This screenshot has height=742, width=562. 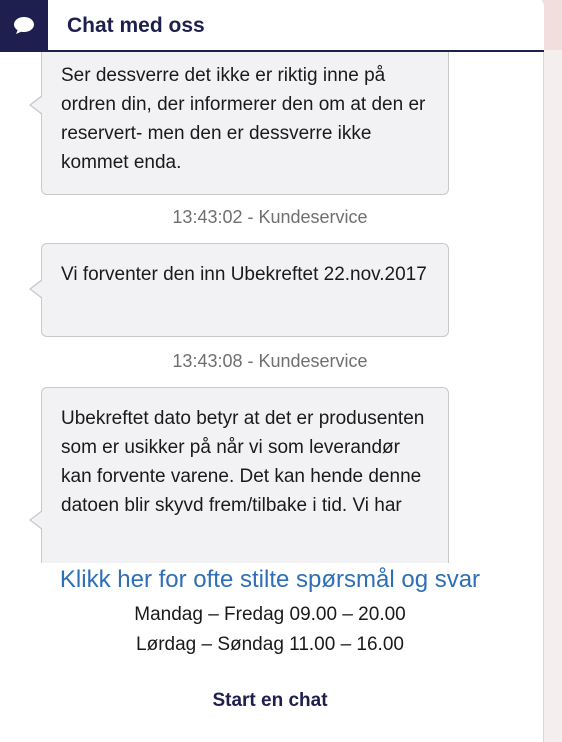 What do you see at coordinates (552, 371) in the screenshot?
I see `page-background-strip` at bounding box center [552, 371].